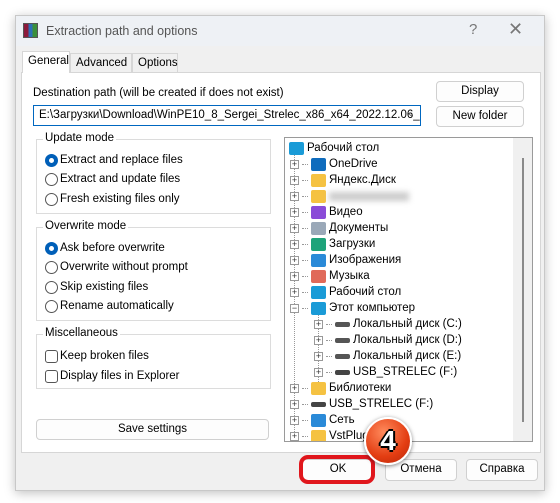 The height and width of the screenshot is (503, 560). What do you see at coordinates (101, 63) in the screenshot?
I see `tab-advanced: Advanced` at bounding box center [101, 63].